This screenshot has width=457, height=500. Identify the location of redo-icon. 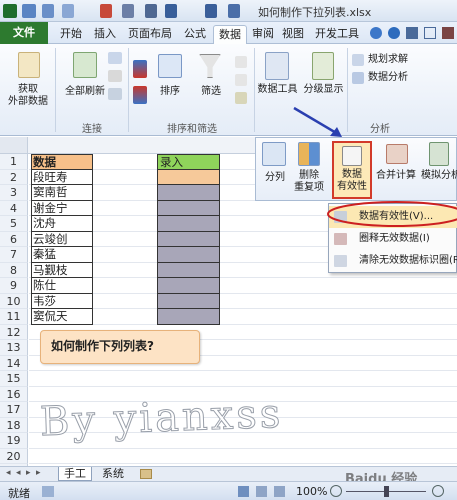
(68, 11).